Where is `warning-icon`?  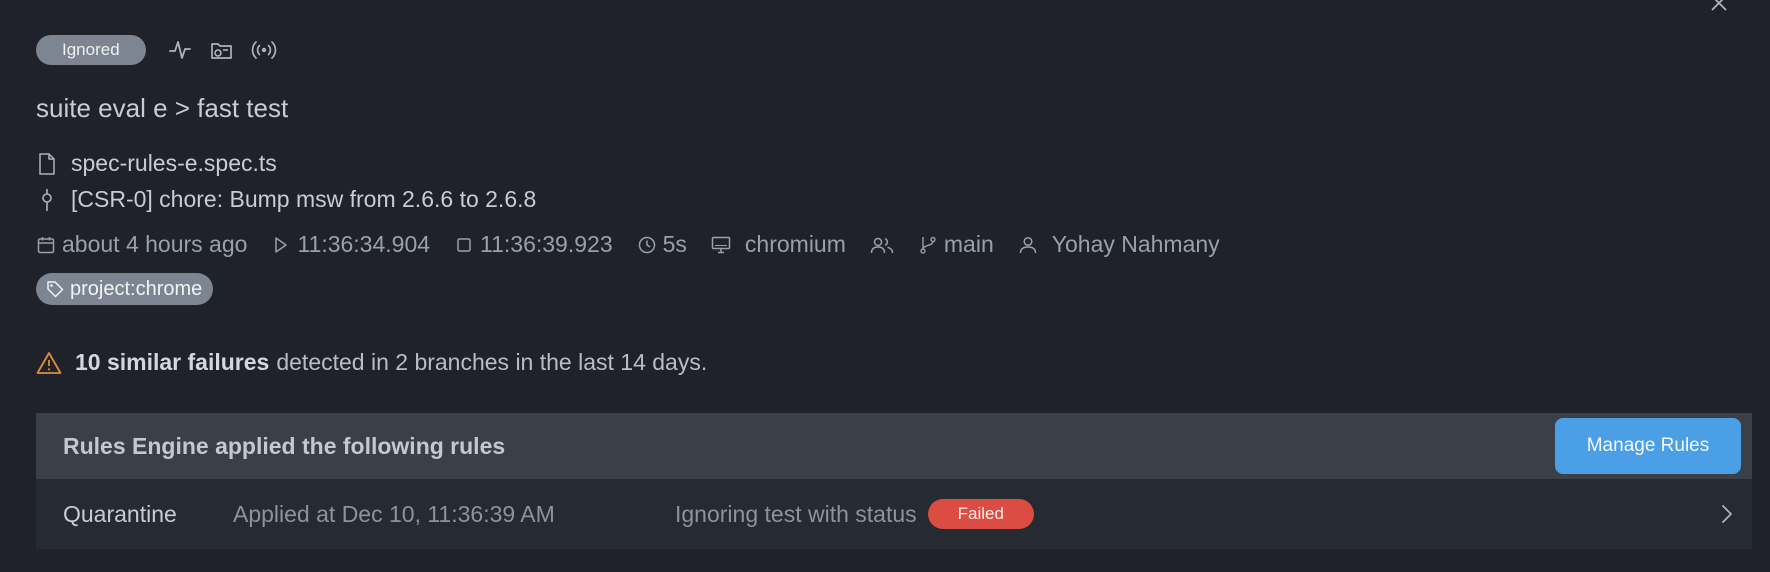 warning-icon is located at coordinates (49, 363).